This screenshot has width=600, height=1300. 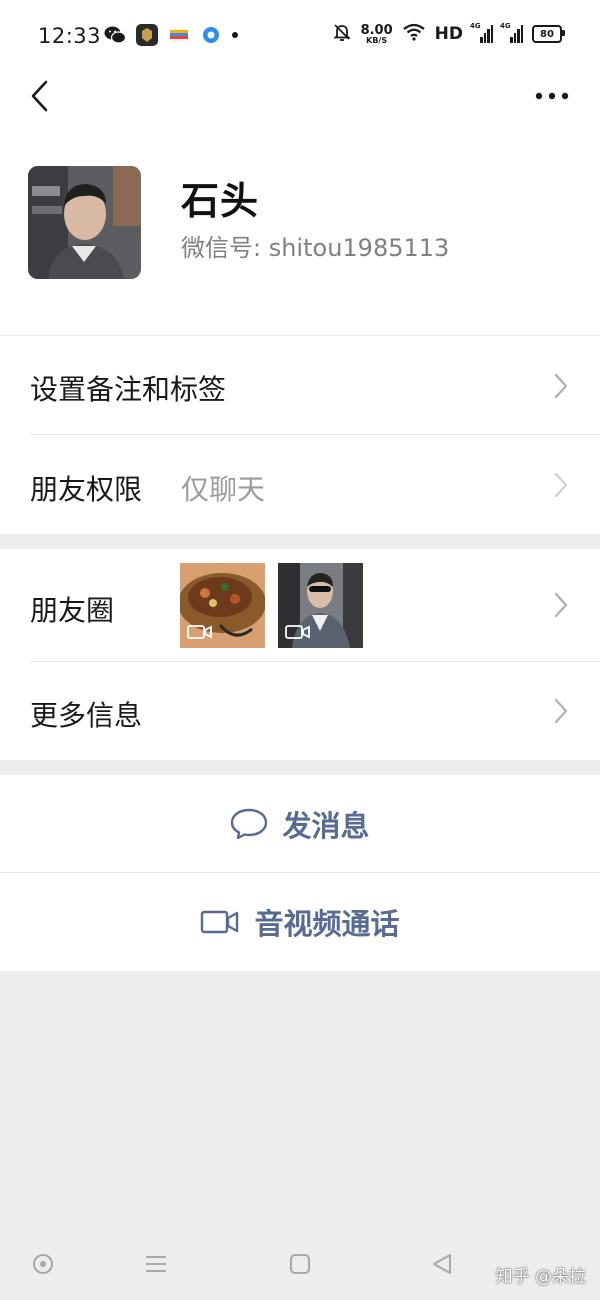 I want to click on chevron-left-icon, so click(x=39, y=96).